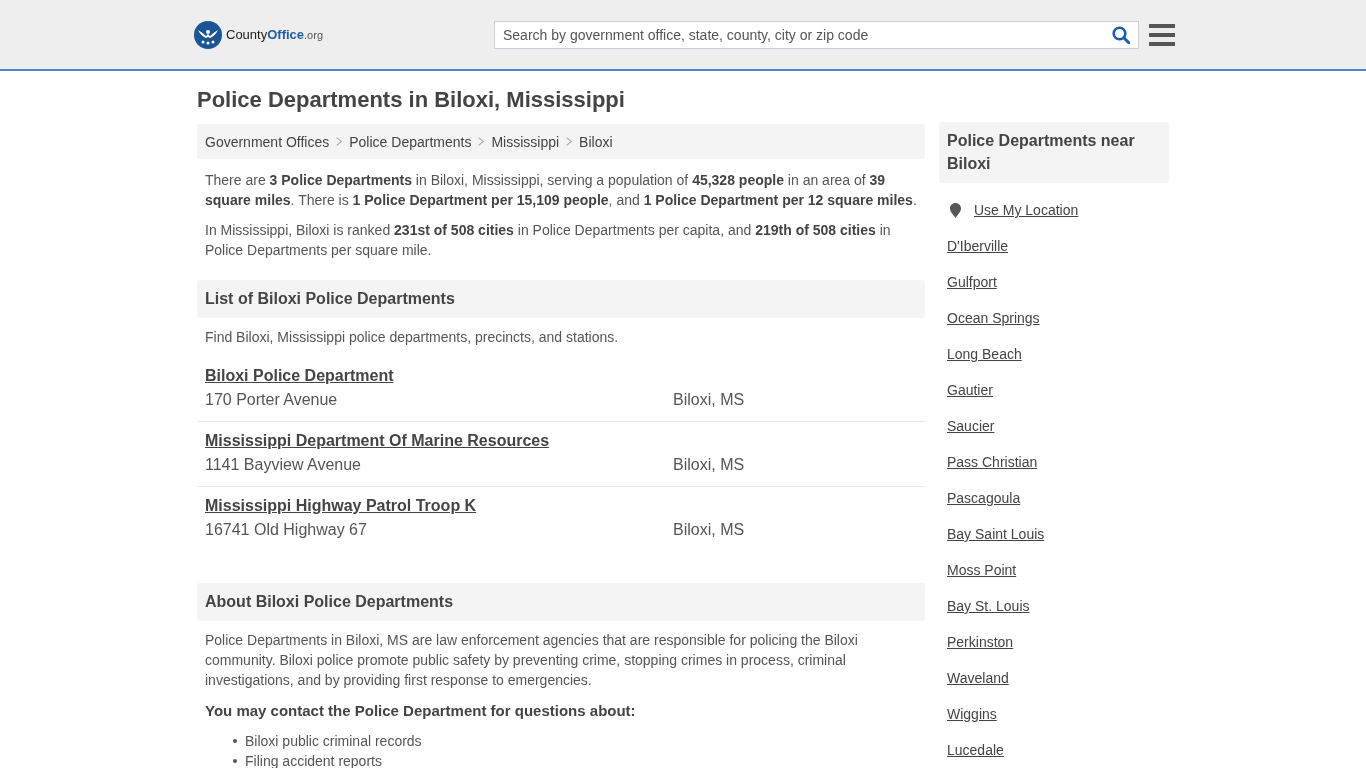 The height and width of the screenshot is (768, 1366). I want to click on menu-button, so click(1162, 34).